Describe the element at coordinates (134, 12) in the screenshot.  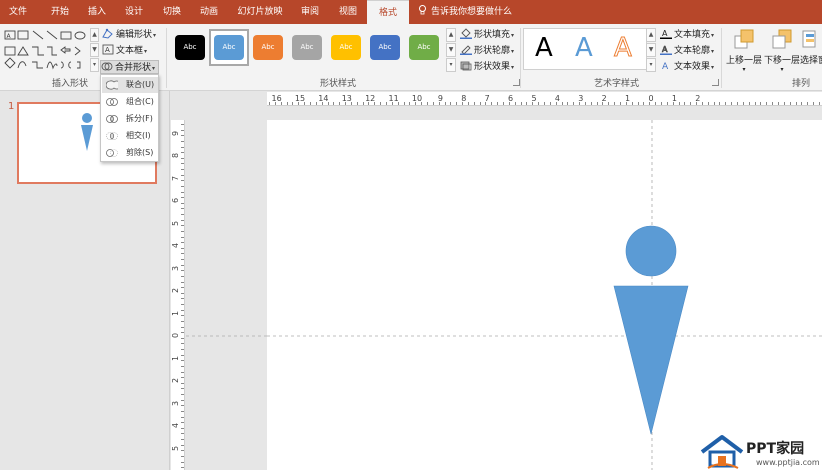
I see `tab-design: 设计` at that location.